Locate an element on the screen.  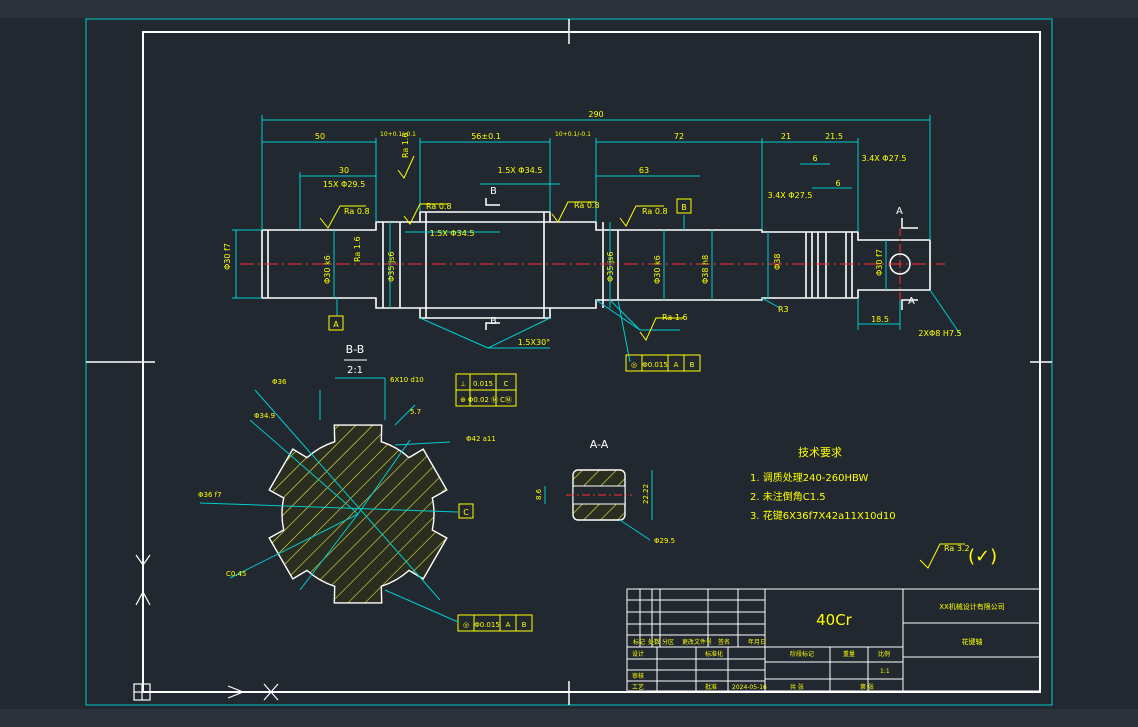
section-b-bottom: B is located at coordinates (493, 321).